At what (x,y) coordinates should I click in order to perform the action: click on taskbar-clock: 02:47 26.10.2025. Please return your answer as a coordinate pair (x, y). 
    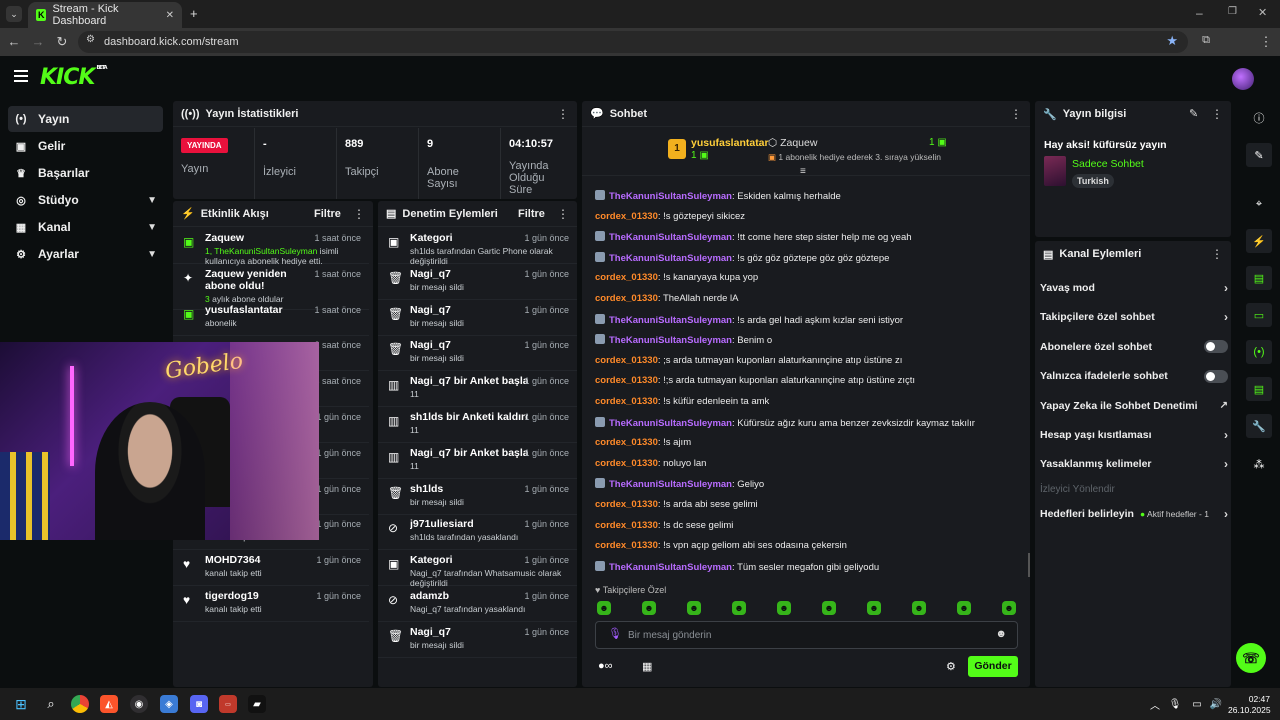
    Looking at the image, I should click on (1249, 705).